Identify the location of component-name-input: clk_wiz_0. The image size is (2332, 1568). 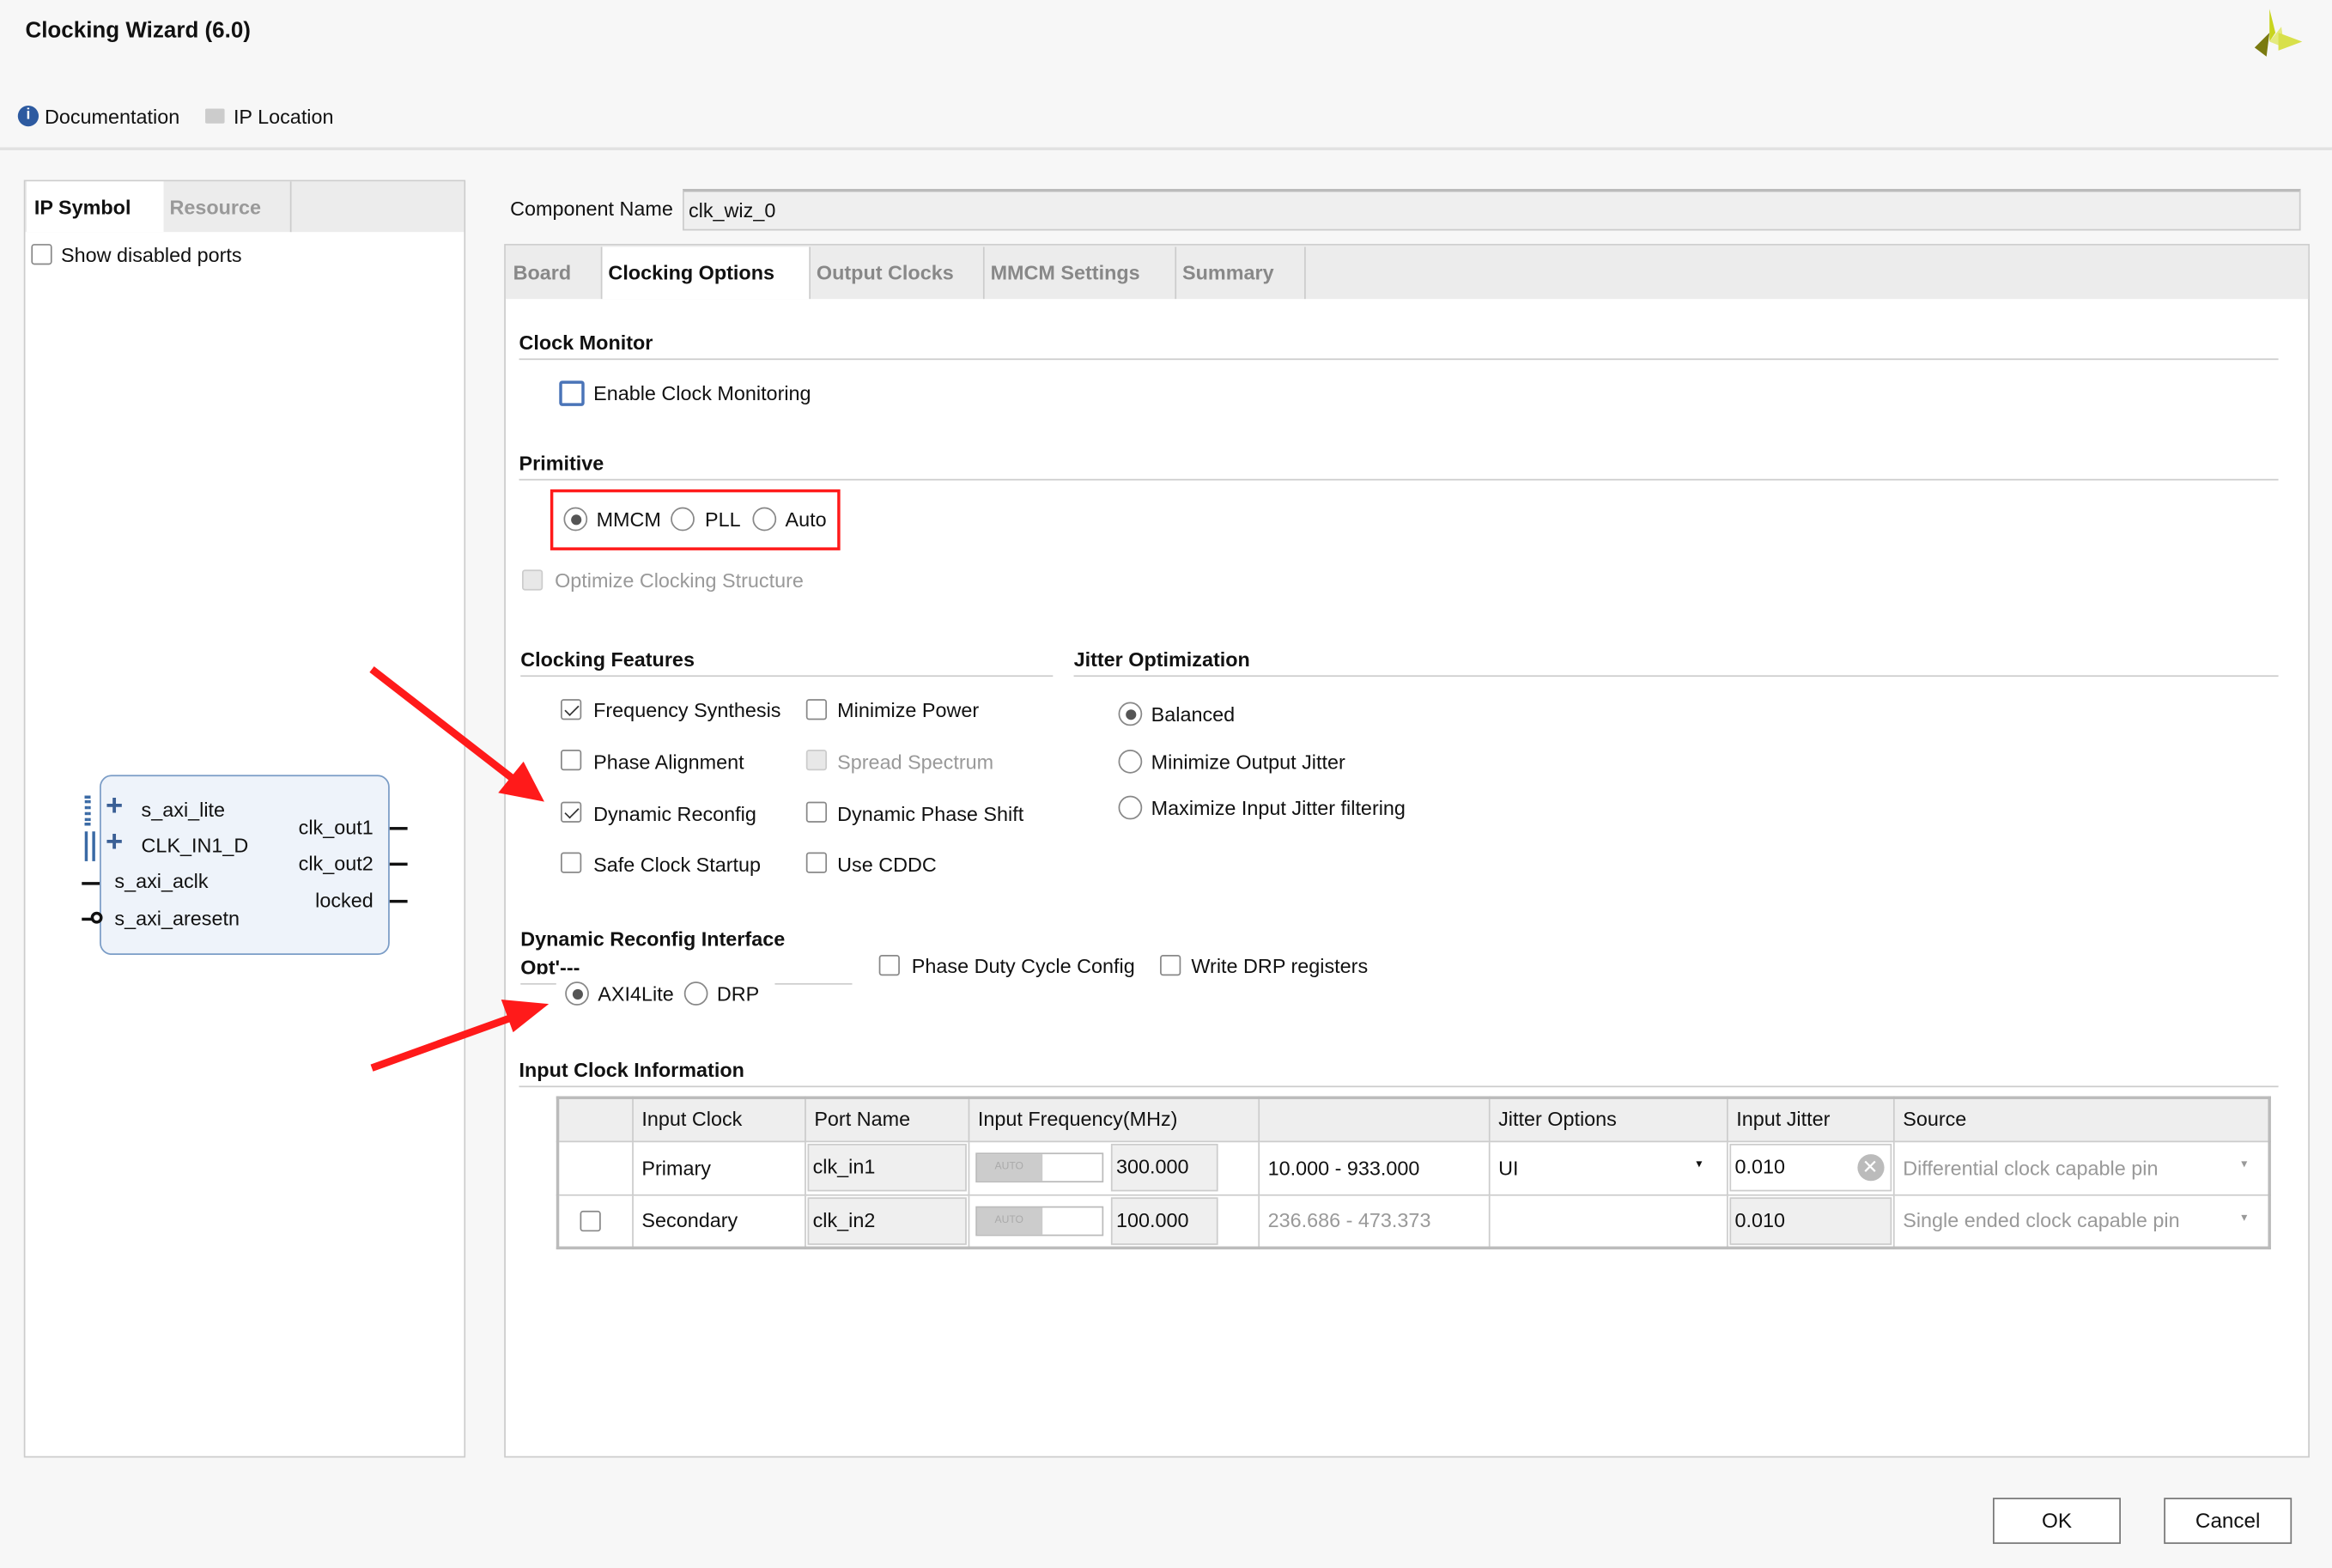
(1492, 209).